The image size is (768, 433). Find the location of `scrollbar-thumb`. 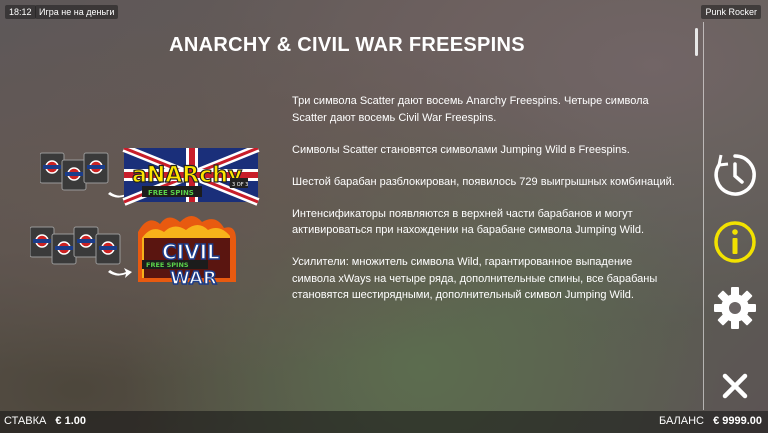

scrollbar-thumb is located at coordinates (696, 42).